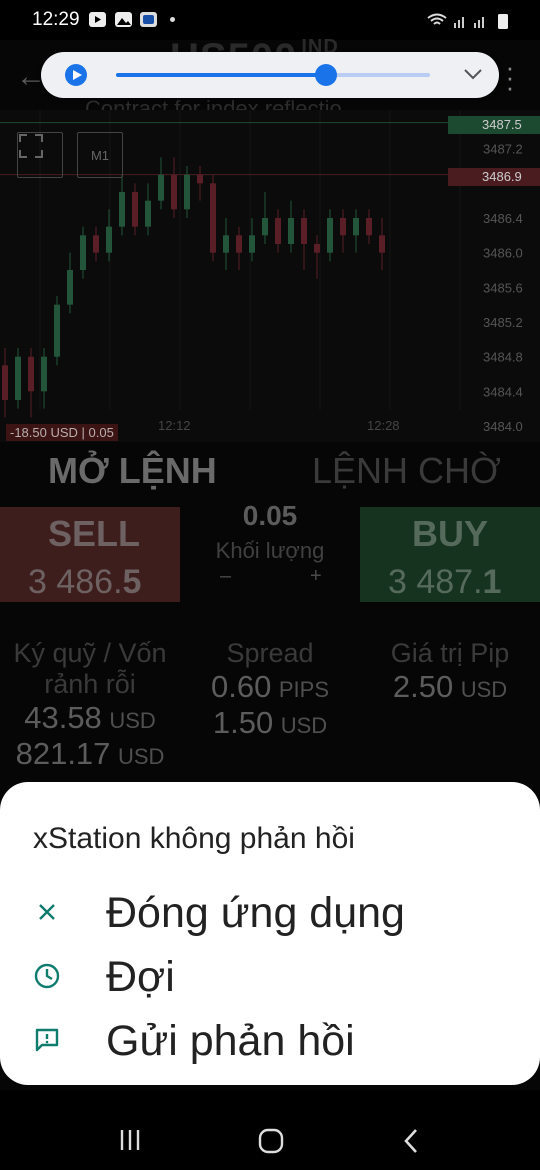 This screenshot has height=1170, width=540. What do you see at coordinates (47, 1040) in the screenshot?
I see `feedback-icon` at bounding box center [47, 1040].